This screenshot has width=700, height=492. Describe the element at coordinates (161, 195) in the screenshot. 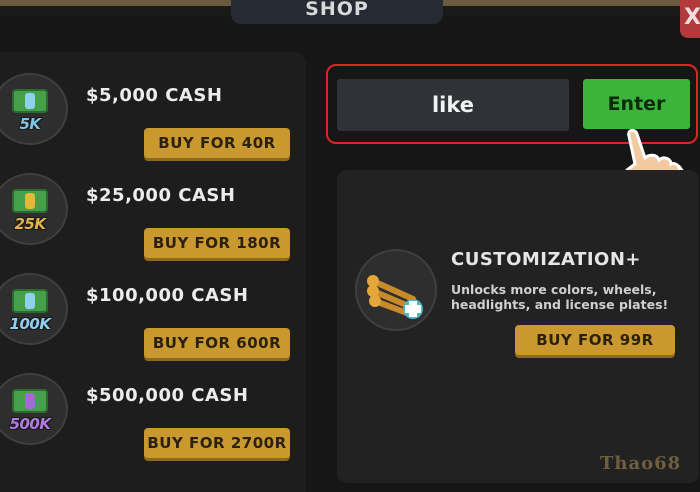

I see `cash-item-title: $25,000 CASH` at that location.